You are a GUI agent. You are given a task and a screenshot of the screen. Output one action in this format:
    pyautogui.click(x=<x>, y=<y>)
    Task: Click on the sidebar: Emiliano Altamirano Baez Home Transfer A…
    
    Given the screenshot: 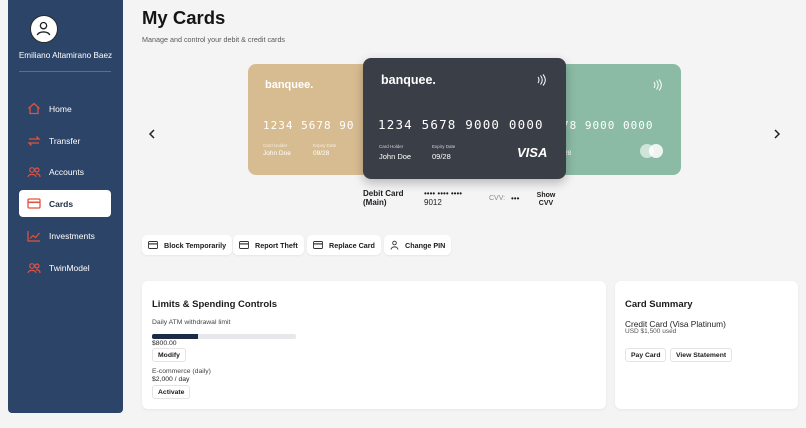 What is the action you would take?
    pyautogui.click(x=65, y=206)
    